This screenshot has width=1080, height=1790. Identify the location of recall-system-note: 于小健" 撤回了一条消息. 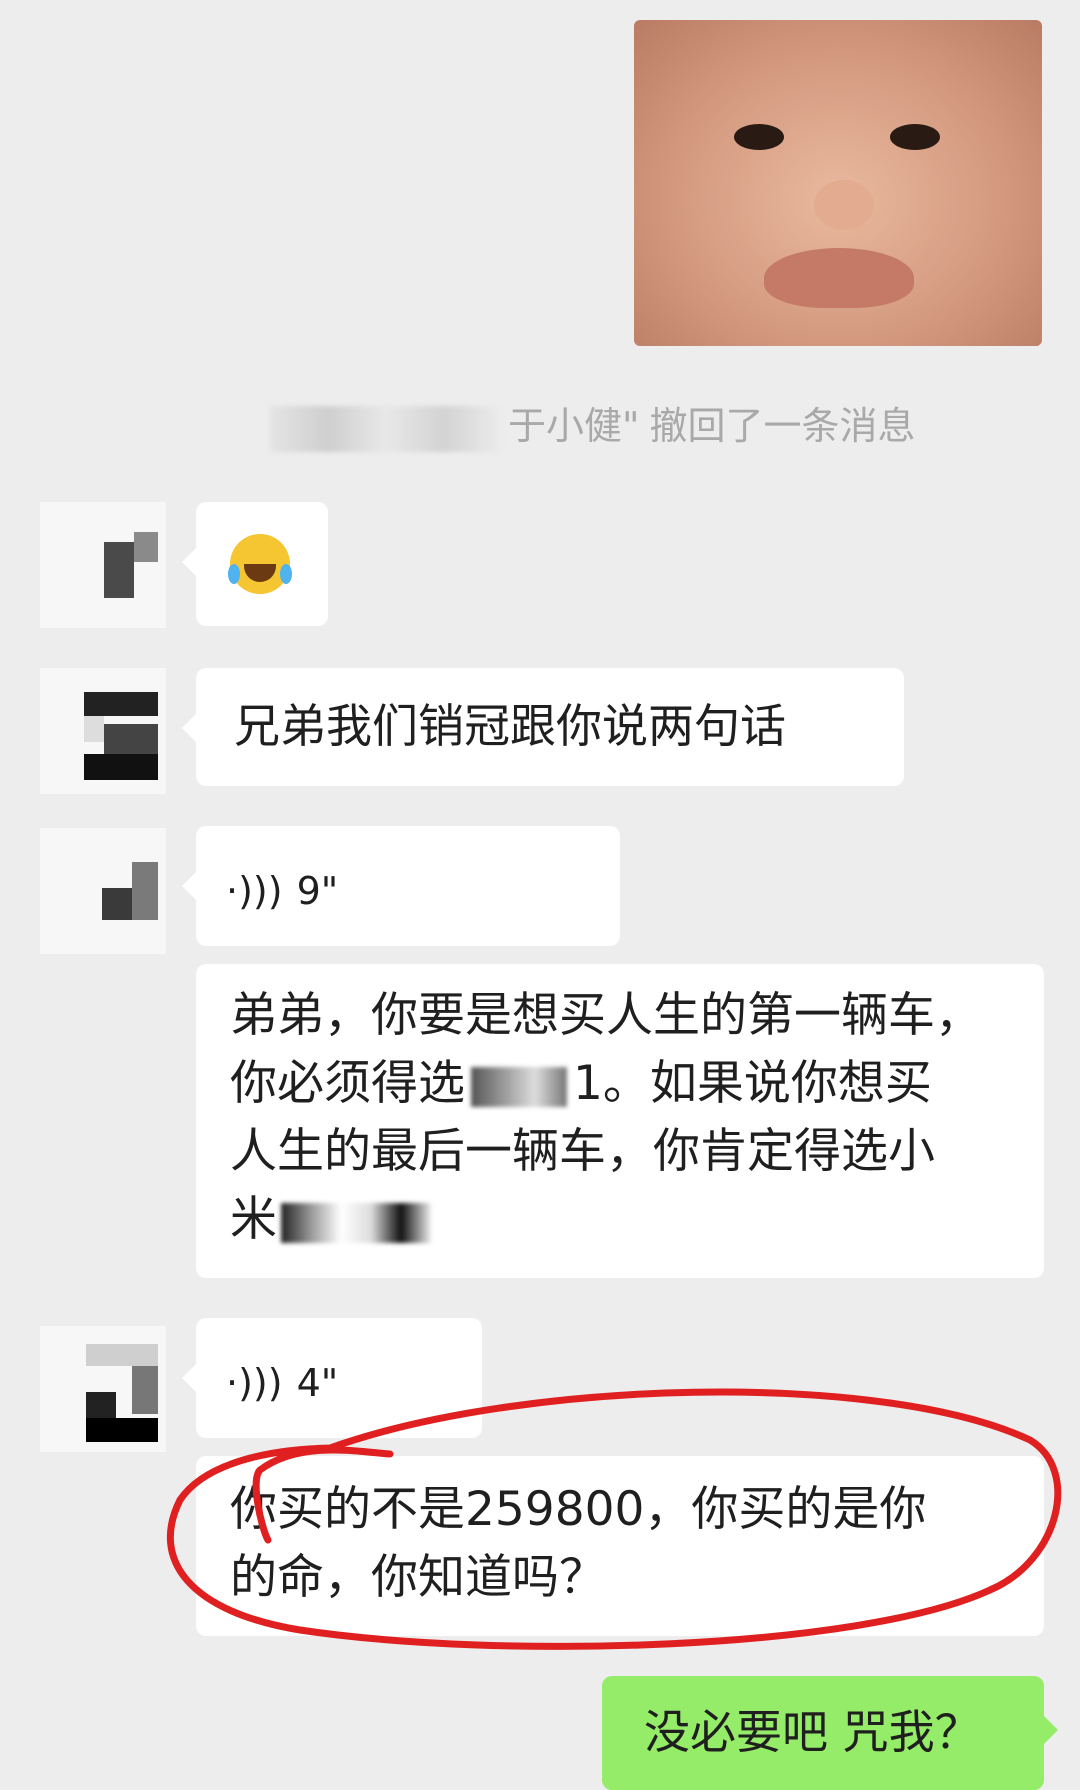
(620, 426).